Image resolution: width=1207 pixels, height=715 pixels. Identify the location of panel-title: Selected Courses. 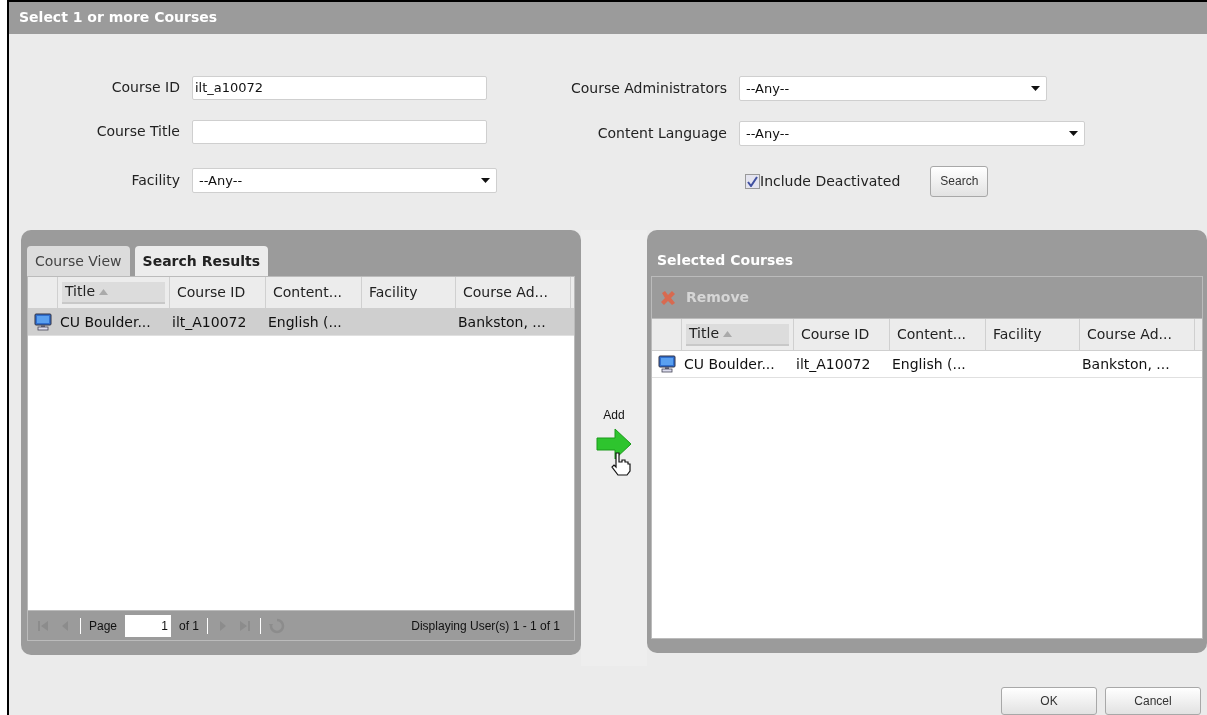
(725, 260).